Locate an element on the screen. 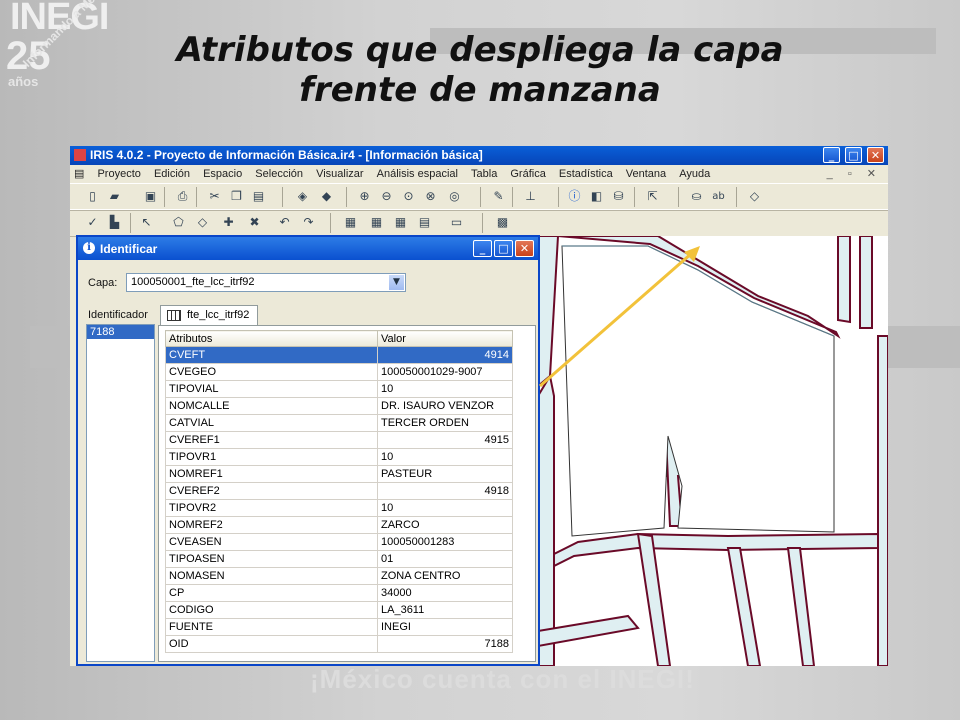 The image size is (960, 720). attribute-value-cell: INEGI is located at coordinates (445, 627).